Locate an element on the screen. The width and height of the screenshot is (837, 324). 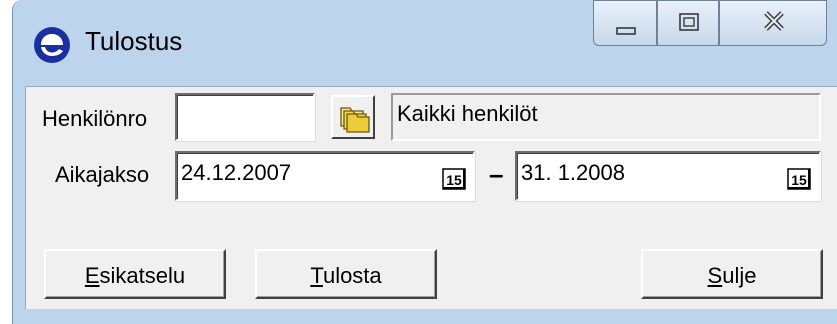
close-window-button is located at coordinates (773, 23).